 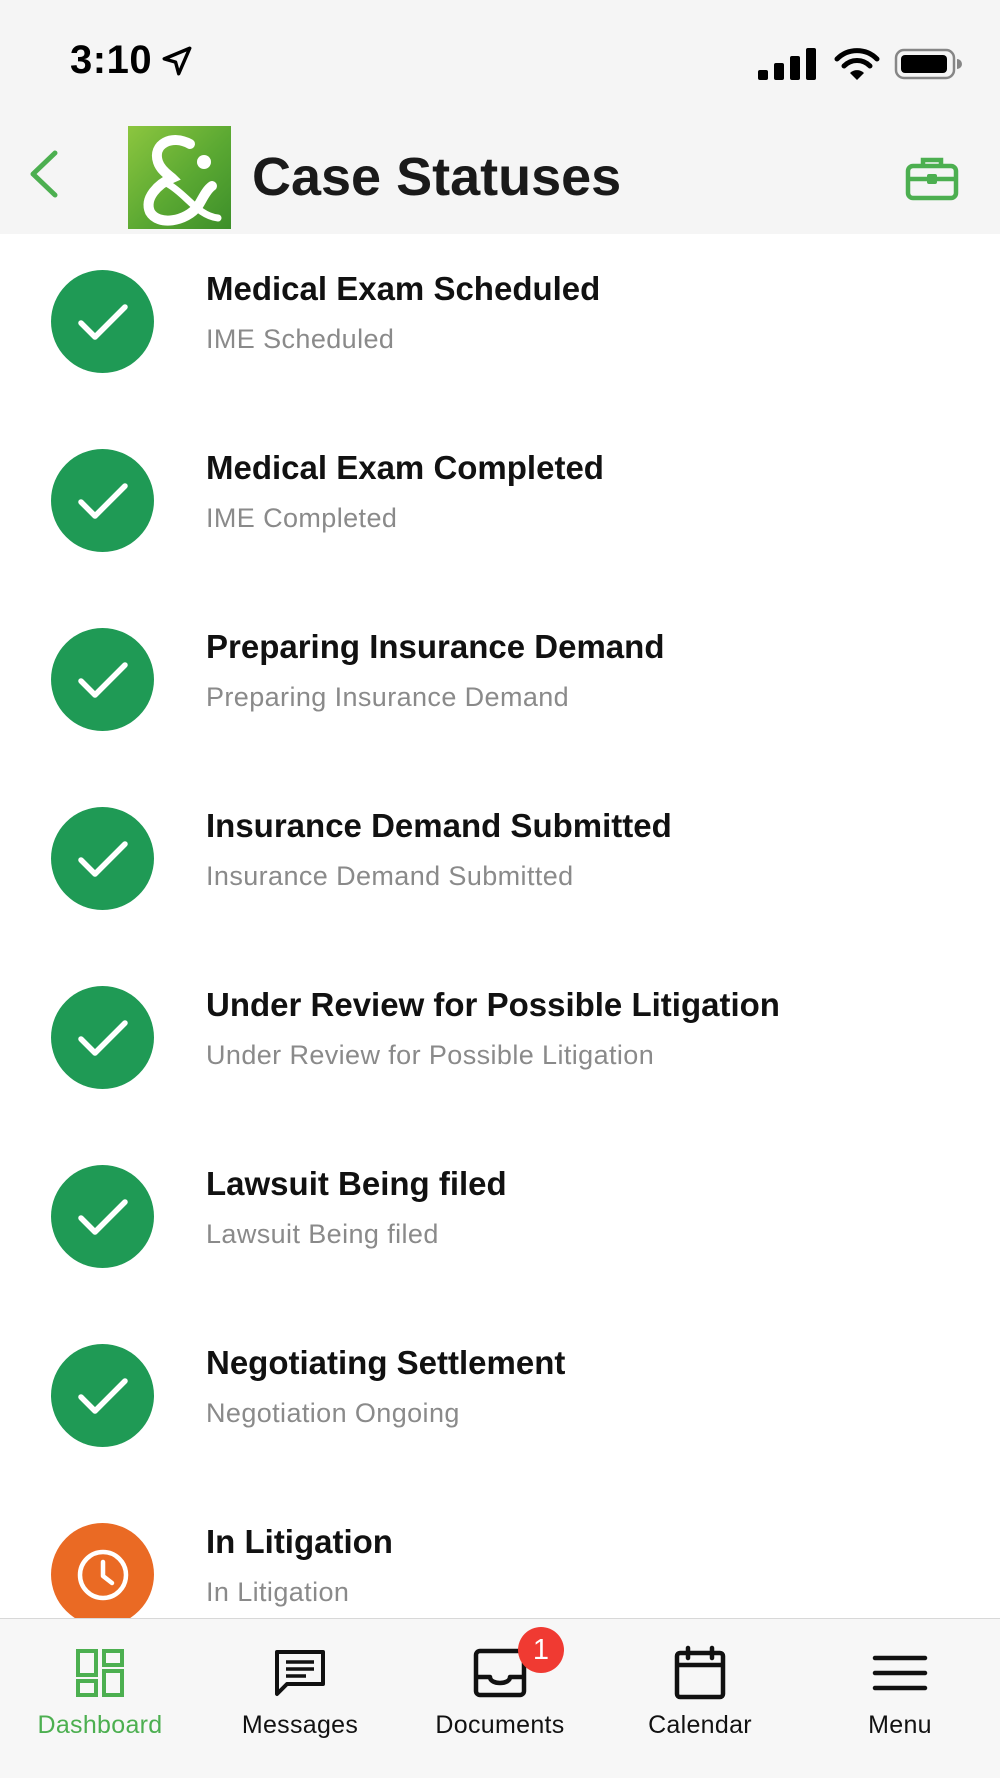 What do you see at coordinates (857, 64) in the screenshot?
I see `wifi-icon` at bounding box center [857, 64].